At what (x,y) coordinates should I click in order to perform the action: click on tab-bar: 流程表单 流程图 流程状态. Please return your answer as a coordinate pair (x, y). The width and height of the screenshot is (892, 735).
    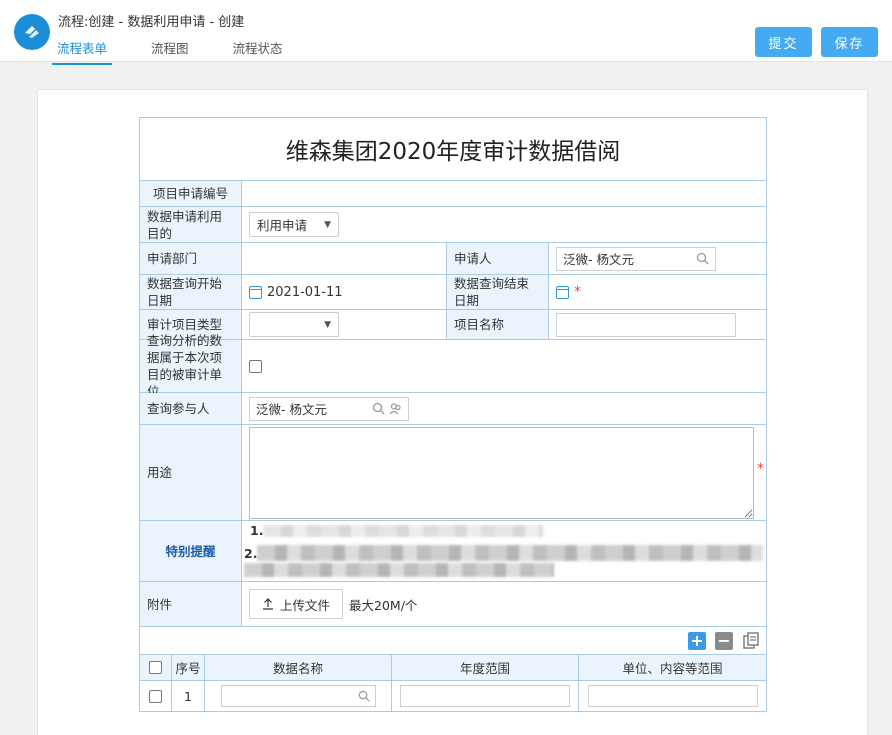
    Looking at the image, I should click on (187, 51).